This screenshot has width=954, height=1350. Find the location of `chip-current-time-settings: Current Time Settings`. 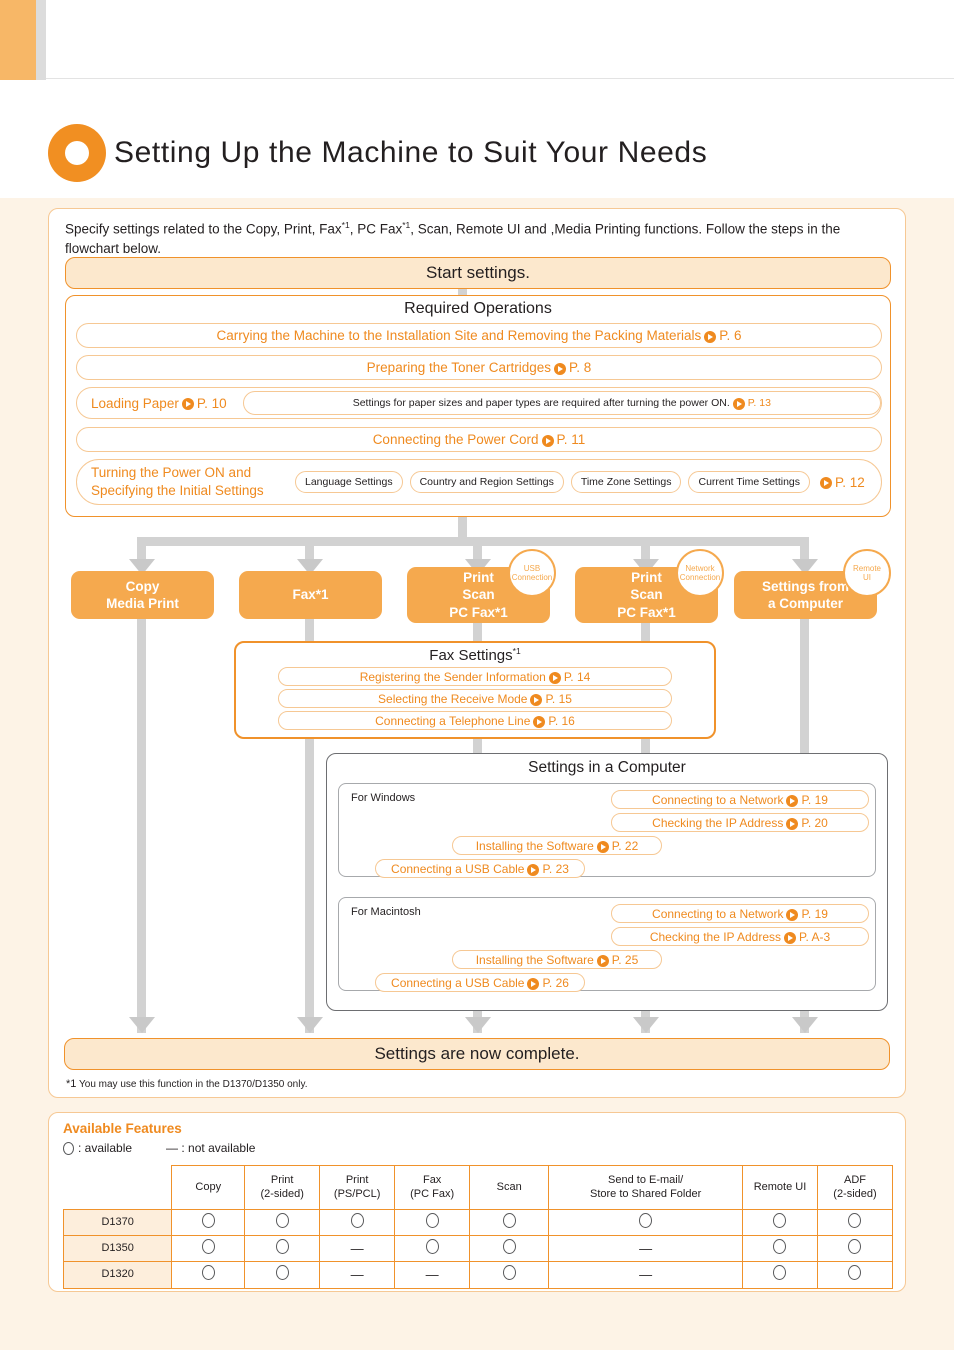

chip-current-time-settings: Current Time Settings is located at coordinates (749, 482).